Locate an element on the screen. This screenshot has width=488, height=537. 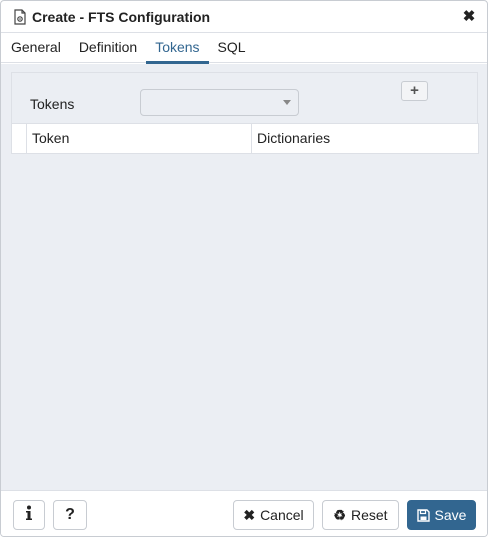
fts-configuration-icon is located at coordinates (20, 16).